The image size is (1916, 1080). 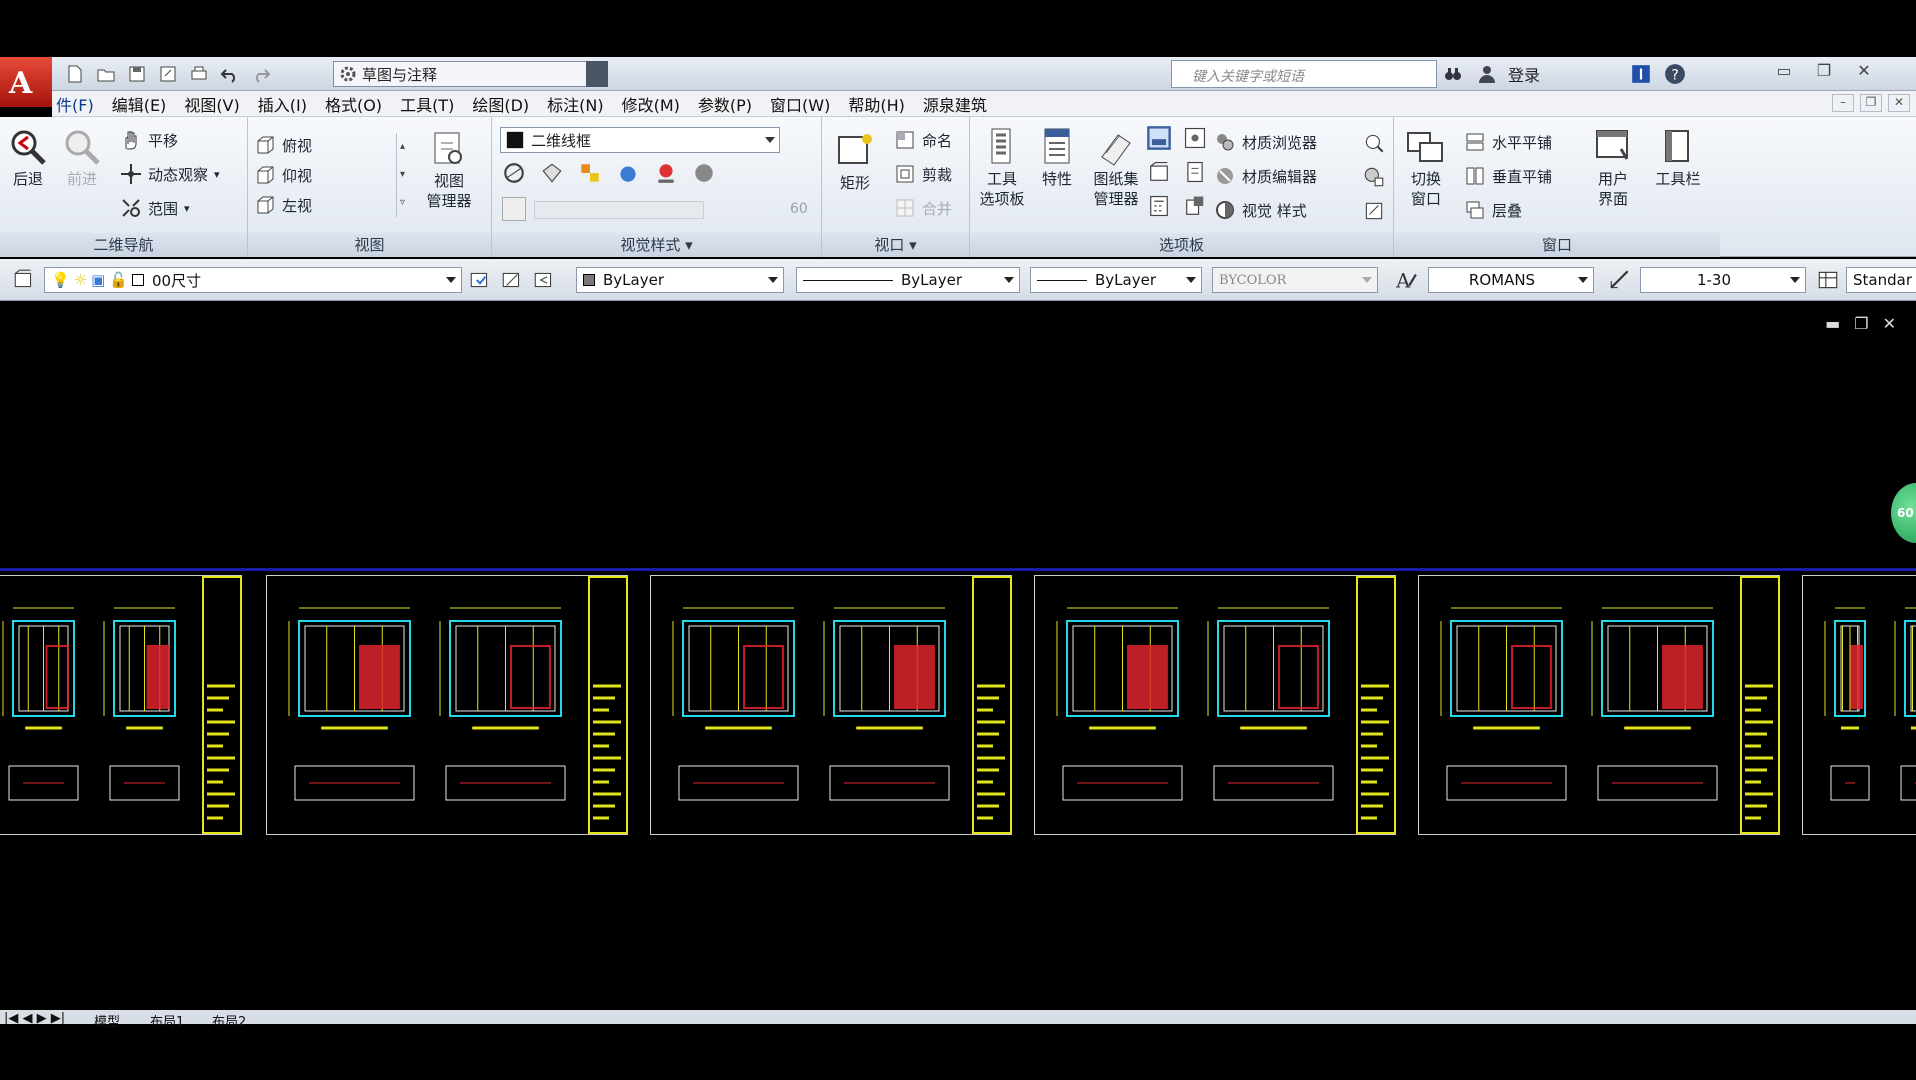 I want to click on toolbars-button: 工具栏, so click(x=1678, y=158).